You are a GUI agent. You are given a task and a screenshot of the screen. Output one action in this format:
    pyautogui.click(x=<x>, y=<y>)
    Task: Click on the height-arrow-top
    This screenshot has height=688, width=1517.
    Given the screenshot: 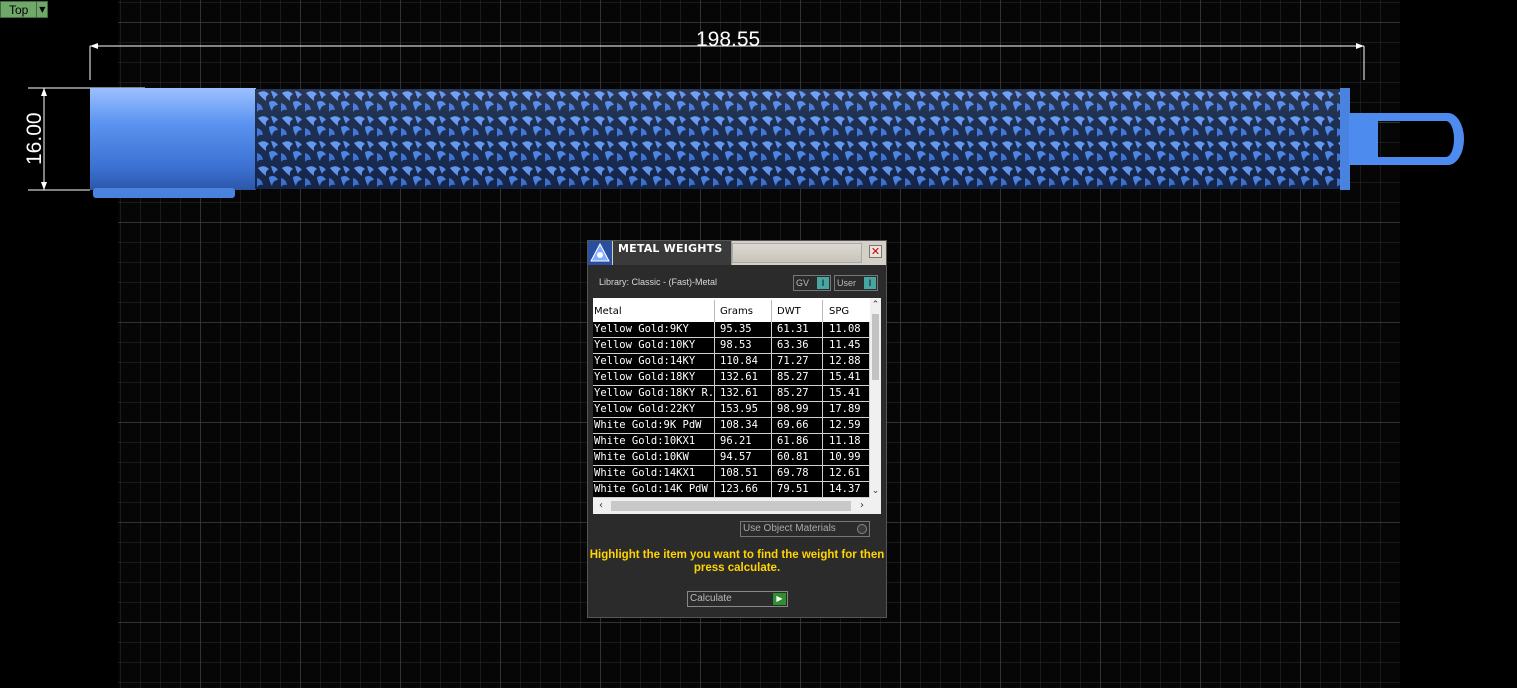 What is the action you would take?
    pyautogui.click(x=44, y=92)
    